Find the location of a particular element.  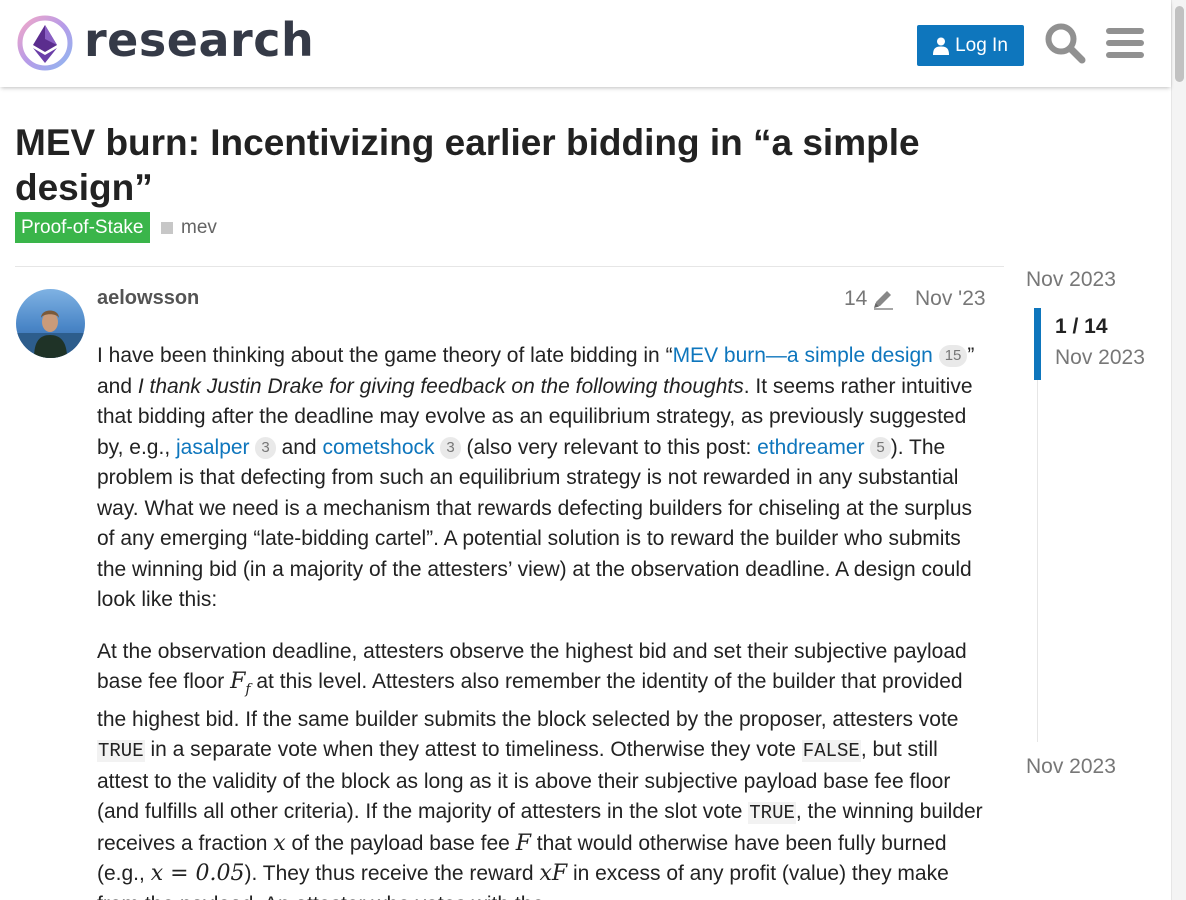

post-date: Nov '23 is located at coordinates (950, 299).